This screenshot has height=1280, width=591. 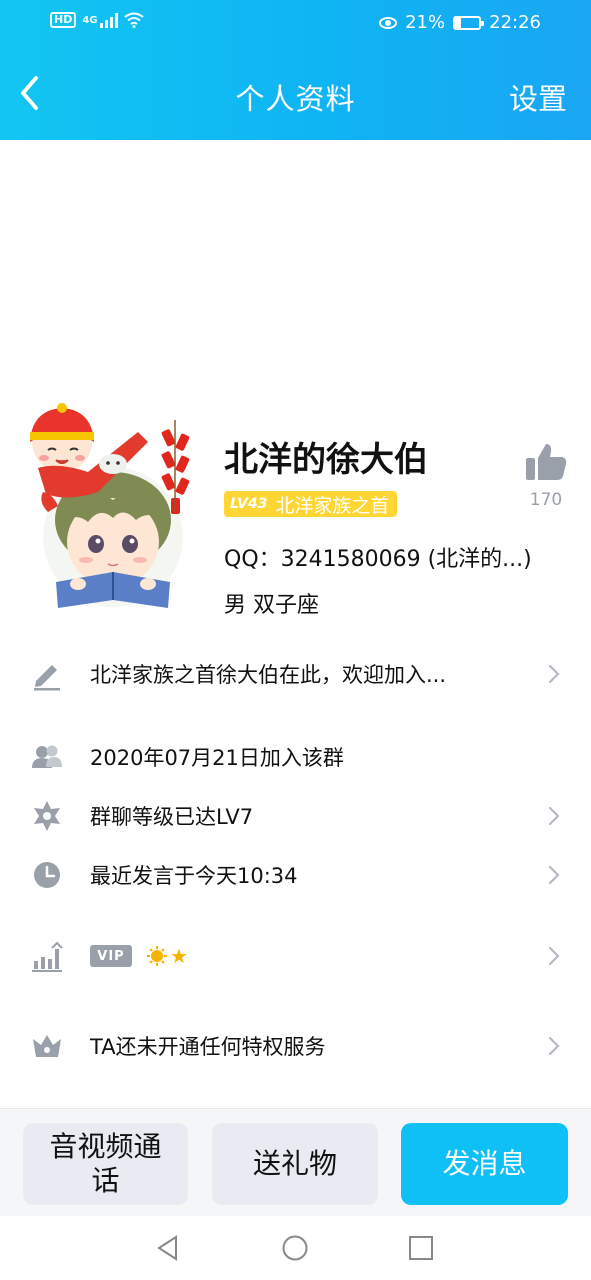 I want to click on group-members-icon, so click(x=47, y=756).